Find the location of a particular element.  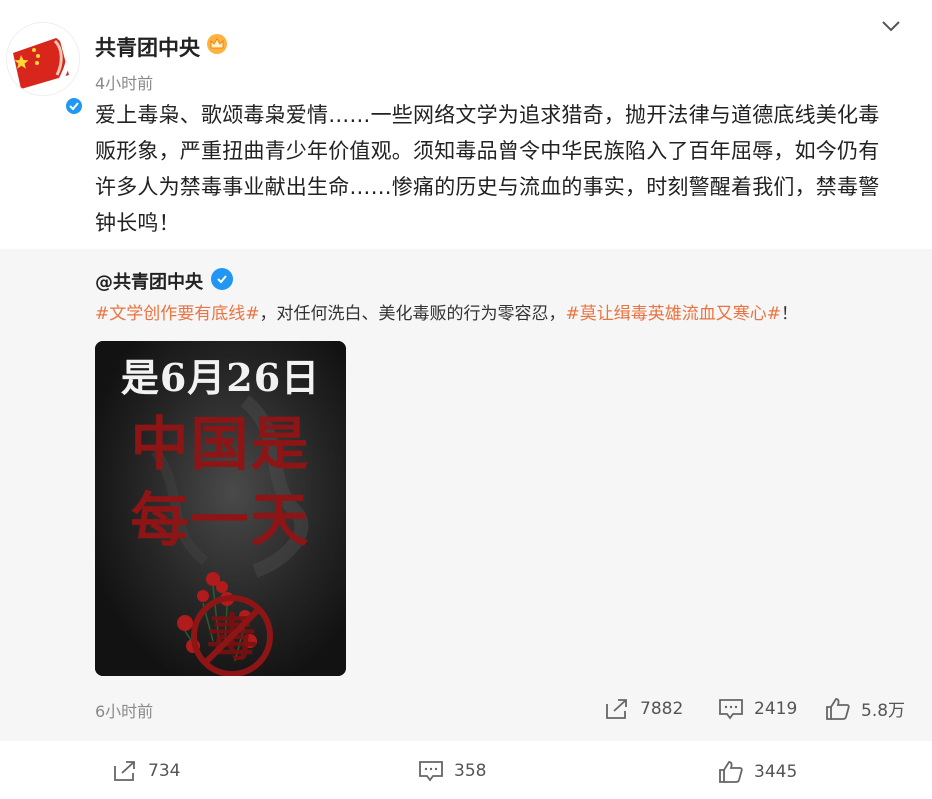

avatar-logo is located at coordinates (43, 59).